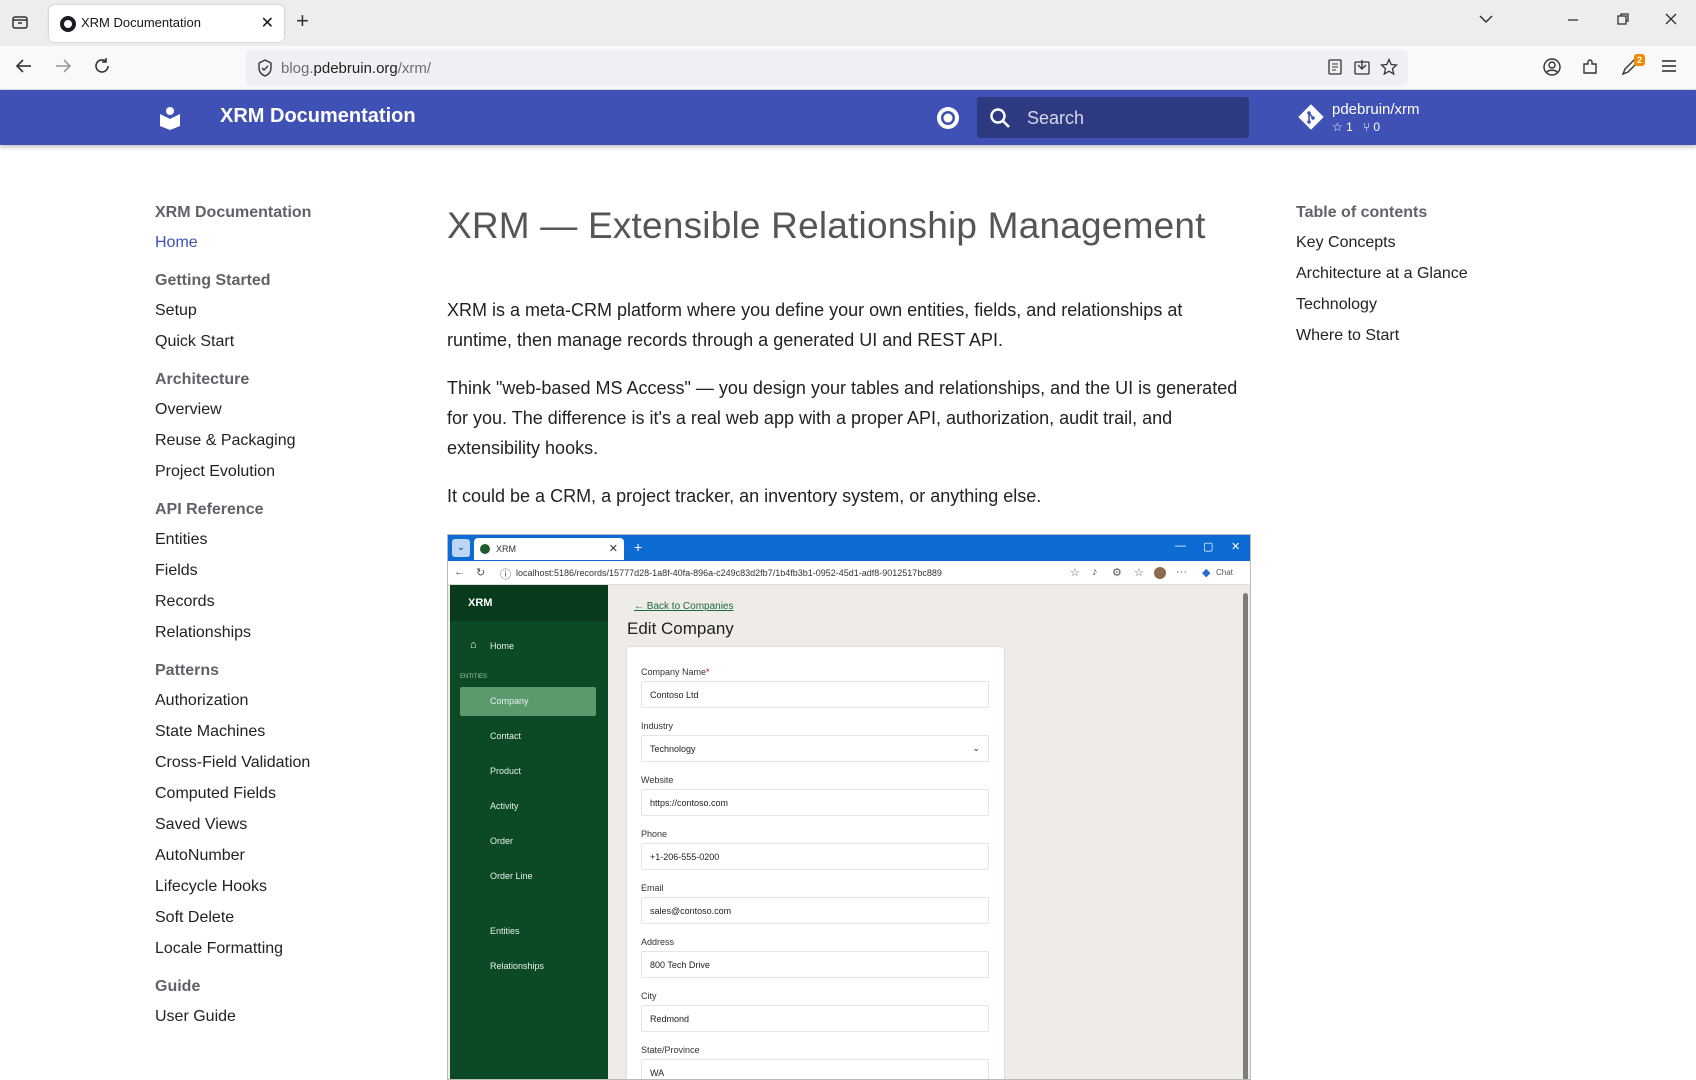 This screenshot has width=1696, height=1080. I want to click on star-icon: ☆, so click(1337, 127).